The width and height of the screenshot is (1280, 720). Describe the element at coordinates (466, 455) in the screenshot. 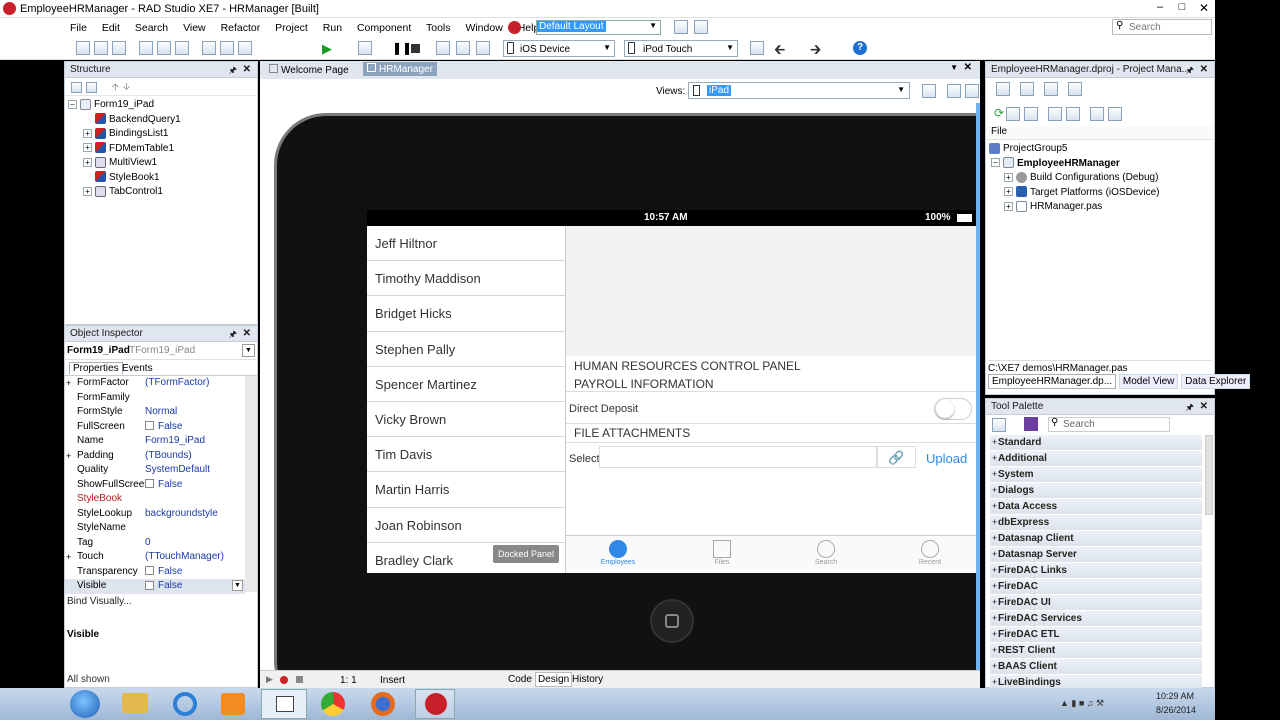

I see `employee-list-item: Tim Davis` at that location.